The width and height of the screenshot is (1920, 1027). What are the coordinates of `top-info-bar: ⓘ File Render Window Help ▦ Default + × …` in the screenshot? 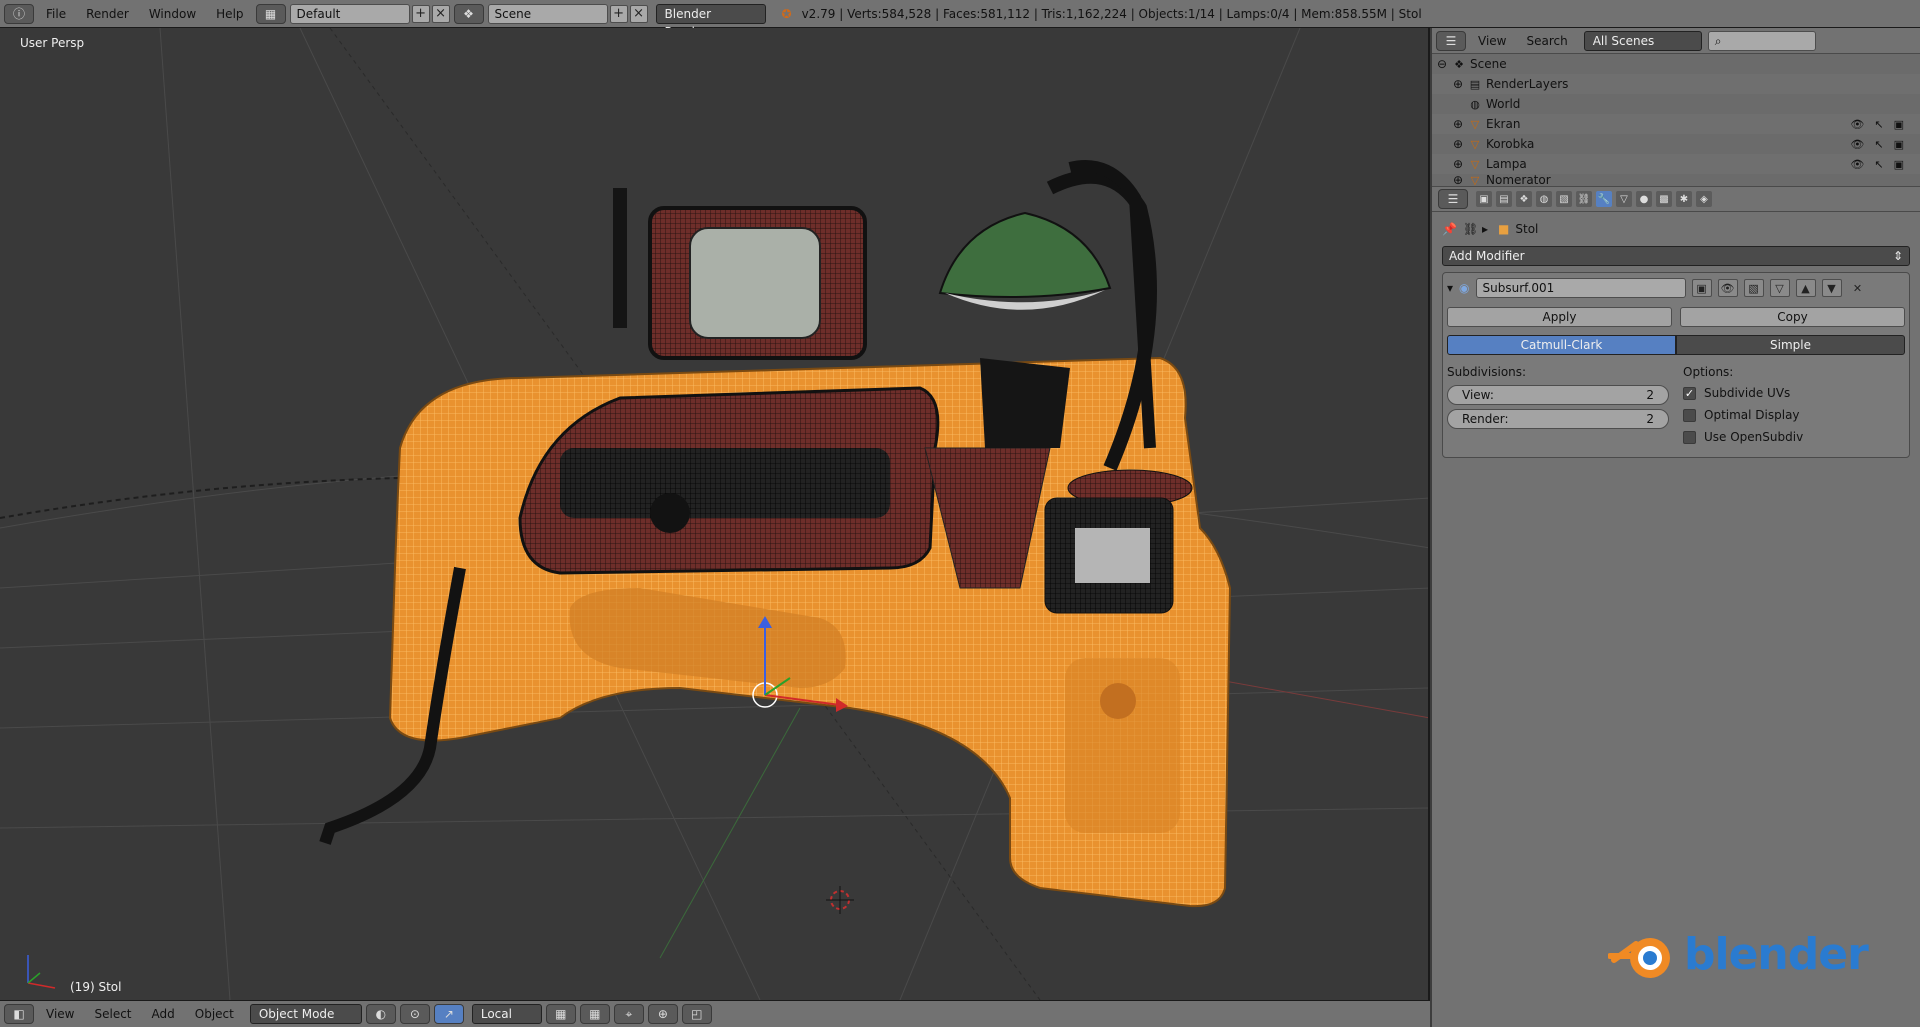 It's located at (960, 19).